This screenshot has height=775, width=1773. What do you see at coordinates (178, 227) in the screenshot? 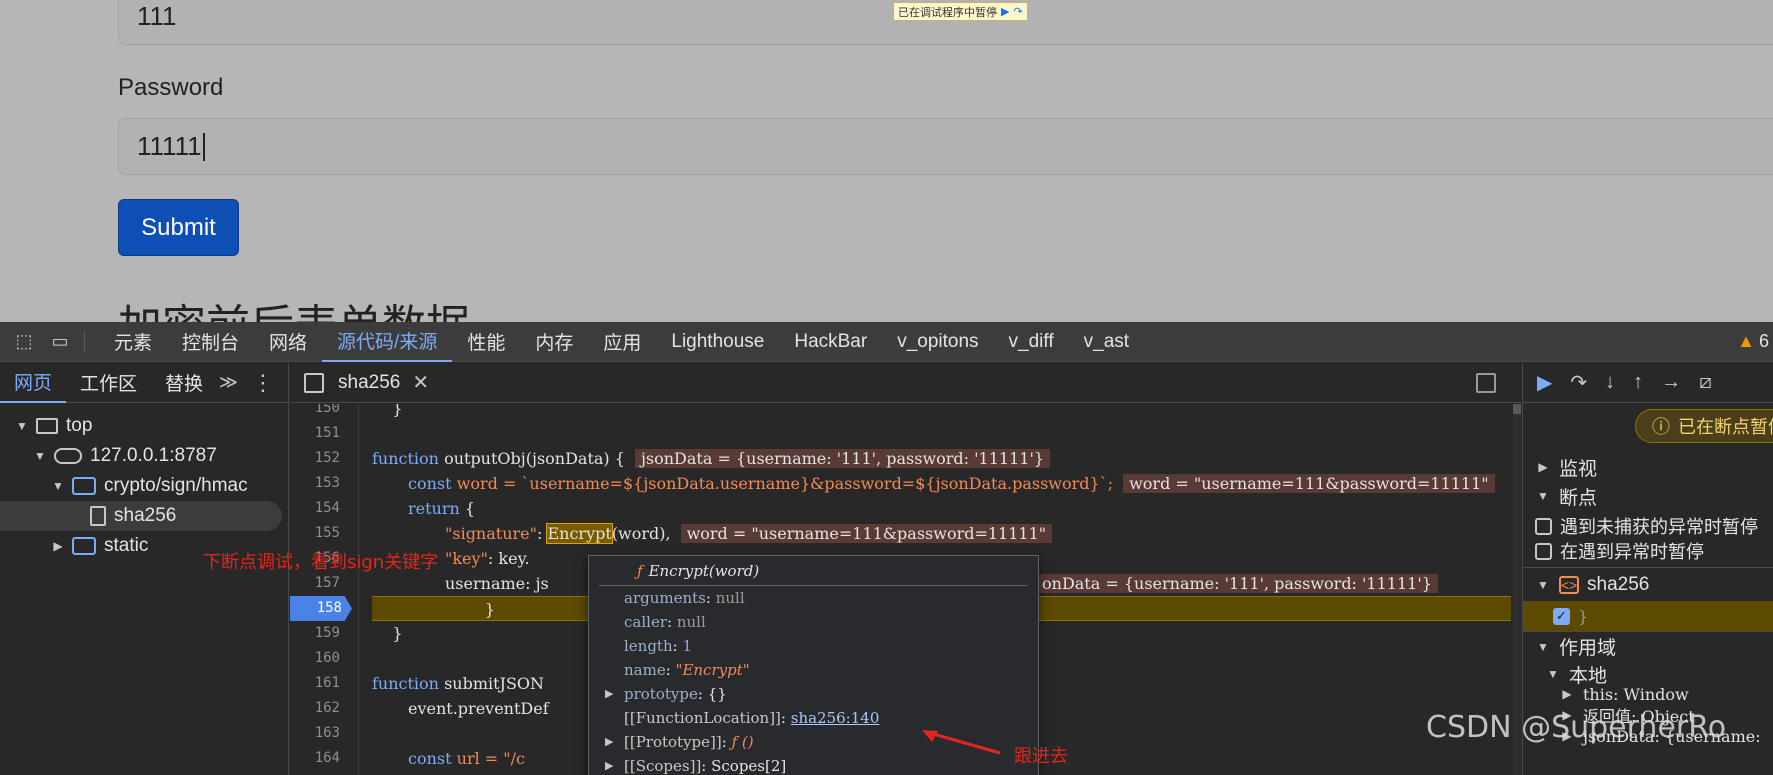
I see `submit-button: Submit` at bounding box center [178, 227].